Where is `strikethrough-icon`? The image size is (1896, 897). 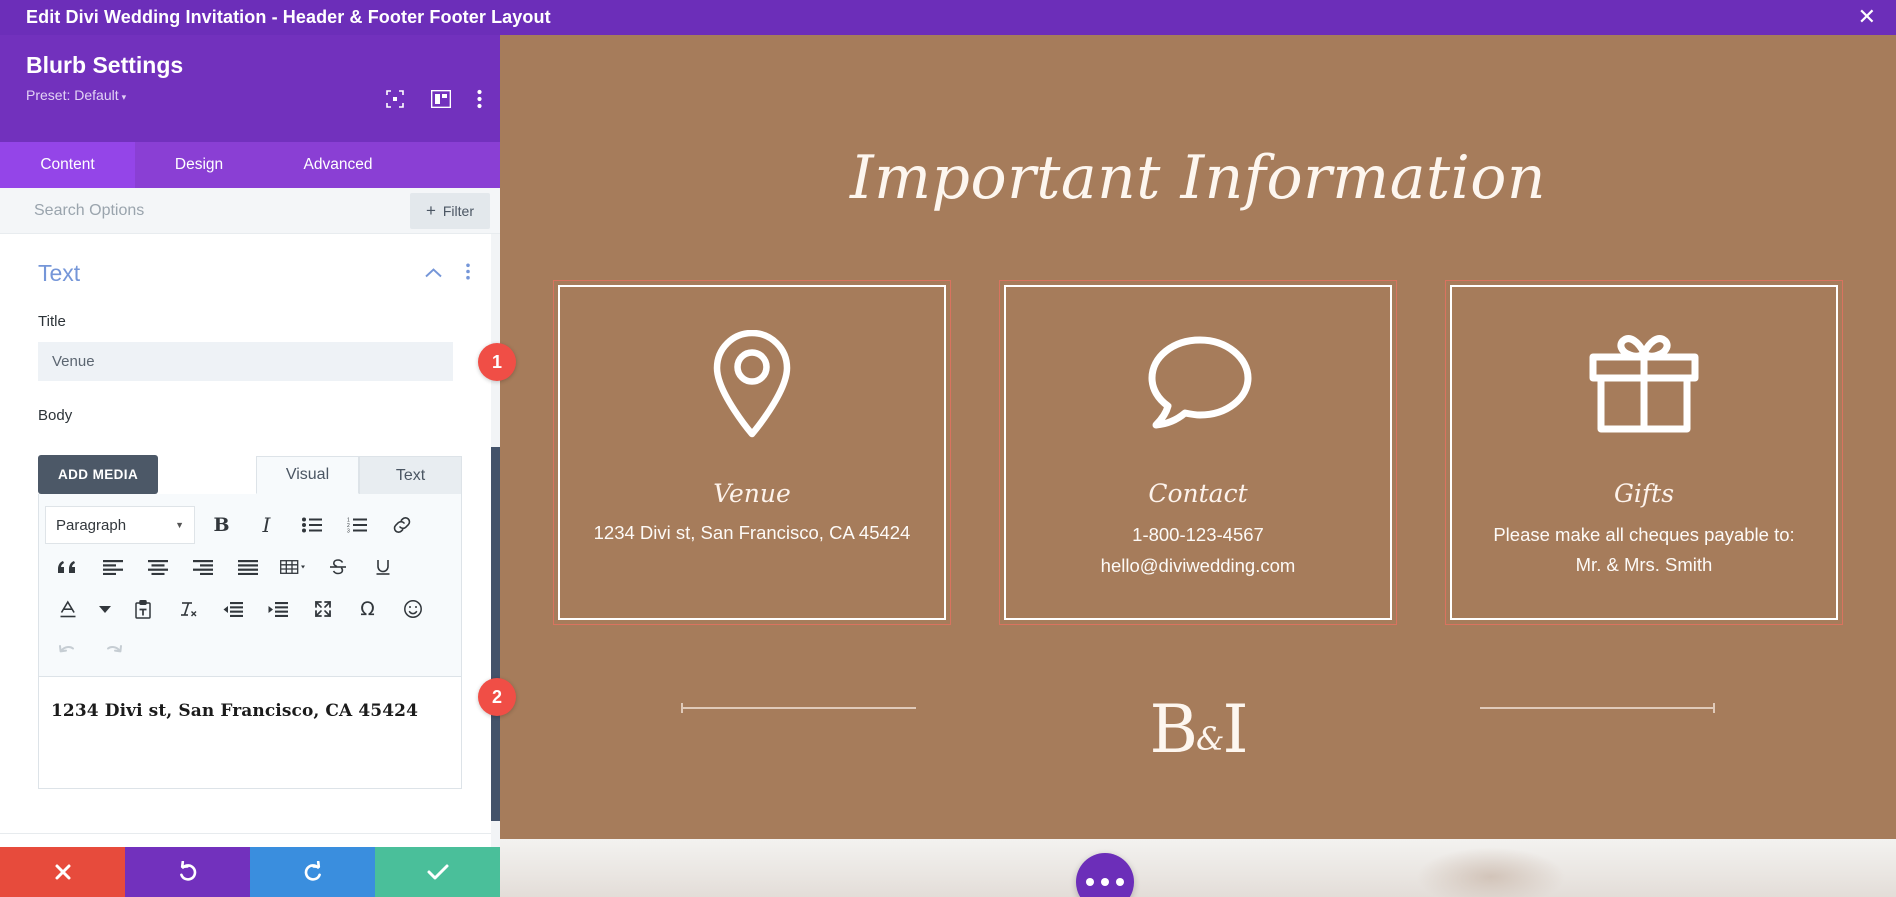 strikethrough-icon is located at coordinates (337, 567).